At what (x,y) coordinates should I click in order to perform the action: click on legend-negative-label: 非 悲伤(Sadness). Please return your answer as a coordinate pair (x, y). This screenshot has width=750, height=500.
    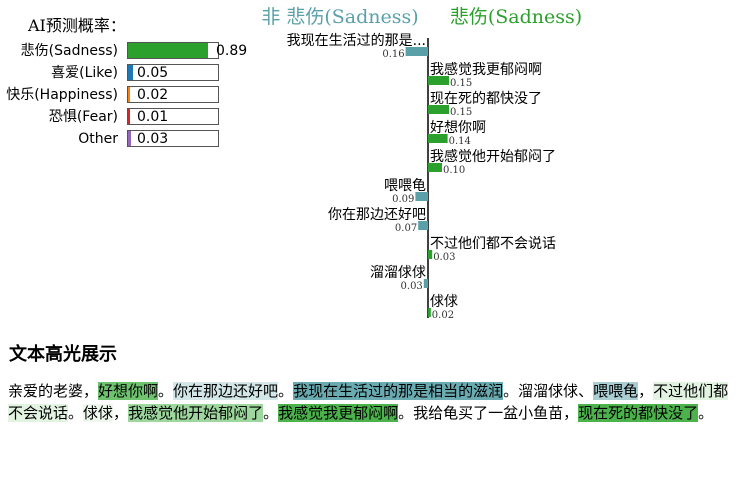
    Looking at the image, I should click on (339, 17).